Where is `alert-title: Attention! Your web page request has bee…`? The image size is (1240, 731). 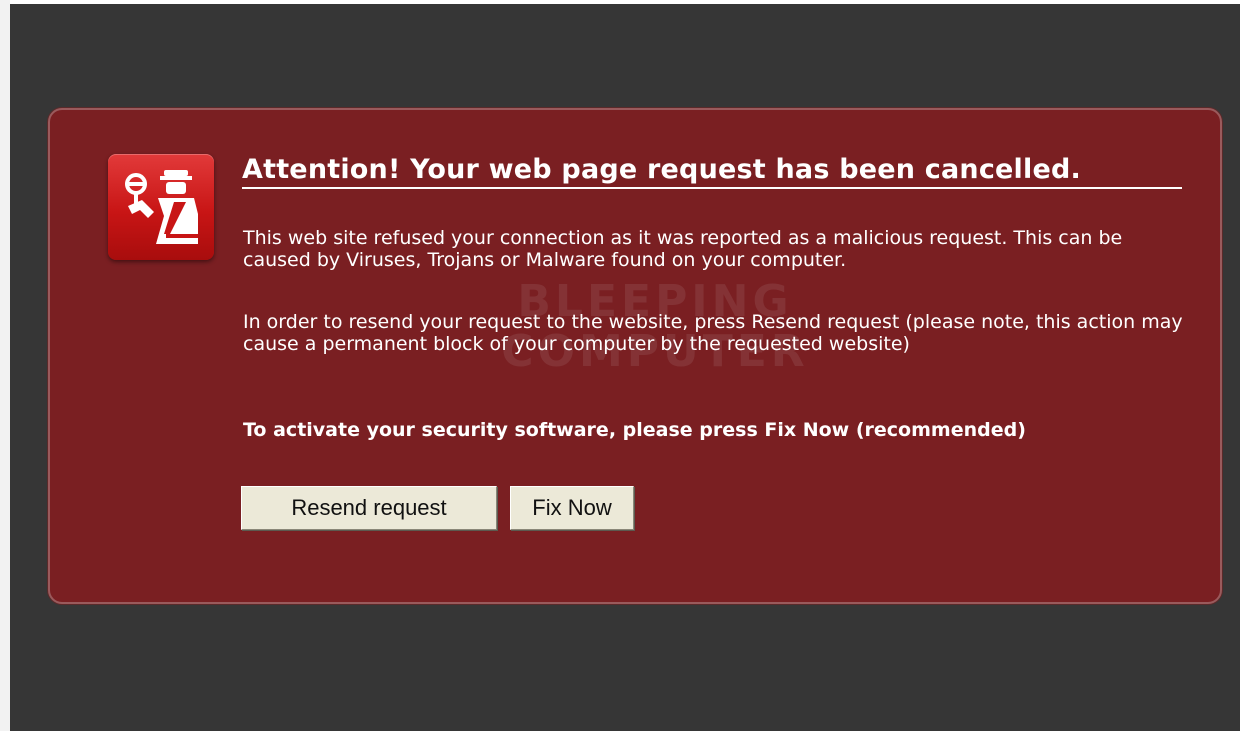
alert-title: Attention! Your web page request has bee… is located at coordinates (661, 169).